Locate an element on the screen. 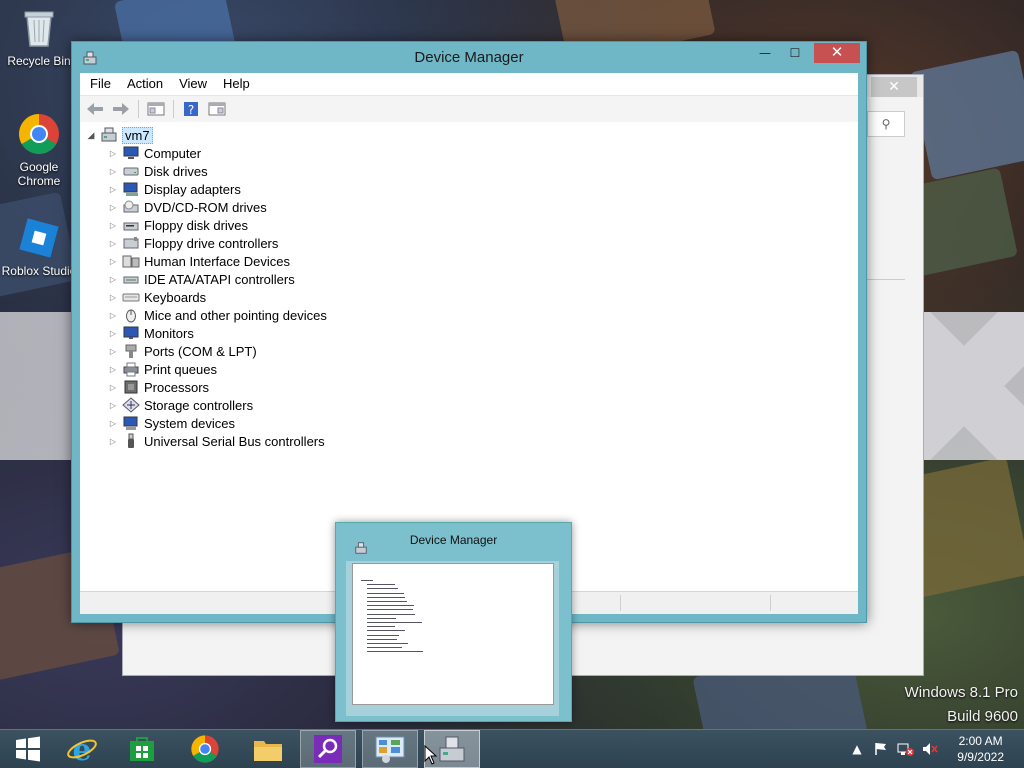 This screenshot has height=768, width=1024. desktop-icon-google-chrome: Google Chrome is located at coordinates (39, 150).